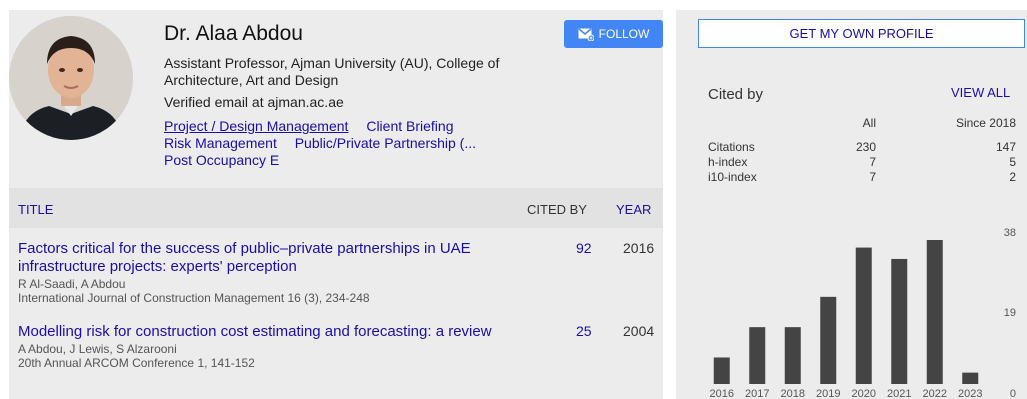  What do you see at coordinates (980, 92) in the screenshot?
I see `view-all-link: VIEW ALL` at bounding box center [980, 92].